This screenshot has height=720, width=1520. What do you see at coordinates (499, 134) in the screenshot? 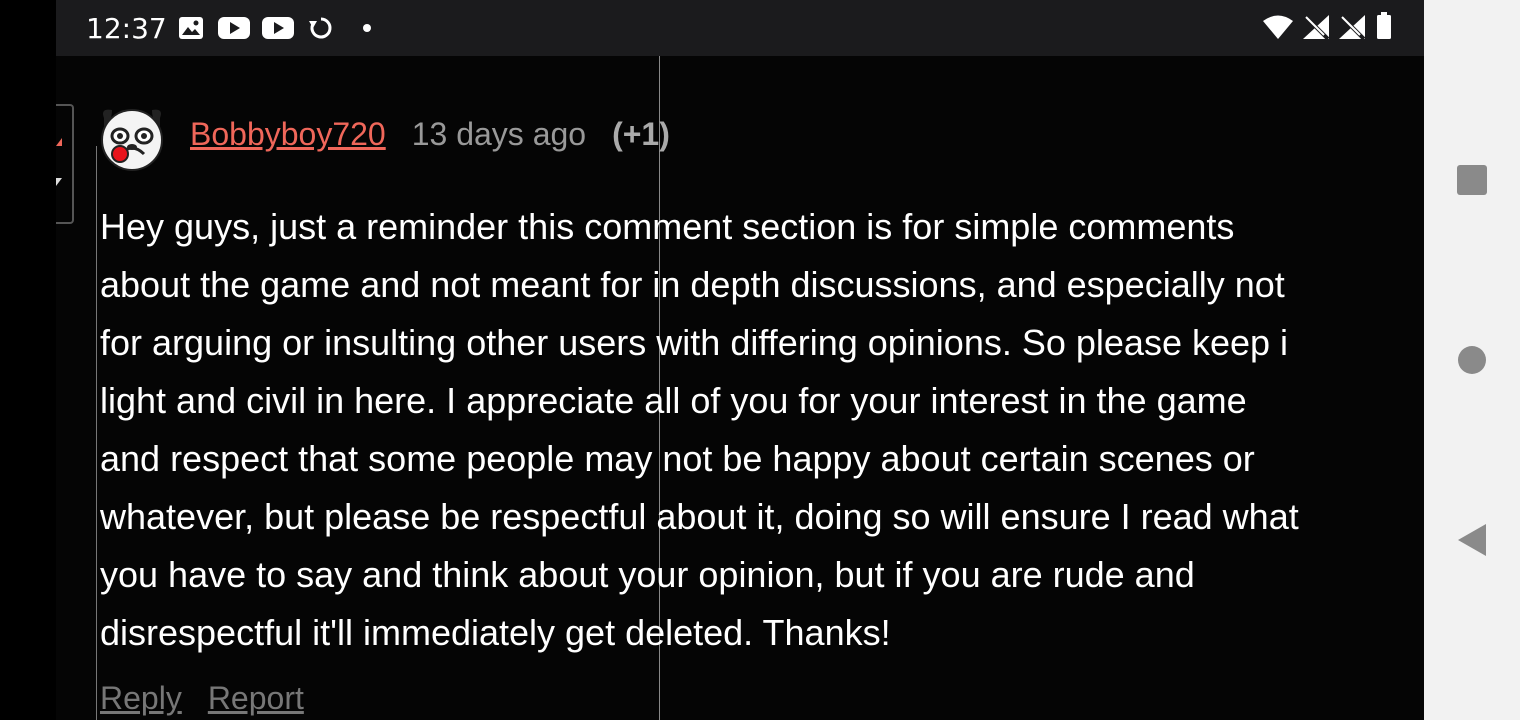
I see `comment-timestamp: 13 days ago` at bounding box center [499, 134].